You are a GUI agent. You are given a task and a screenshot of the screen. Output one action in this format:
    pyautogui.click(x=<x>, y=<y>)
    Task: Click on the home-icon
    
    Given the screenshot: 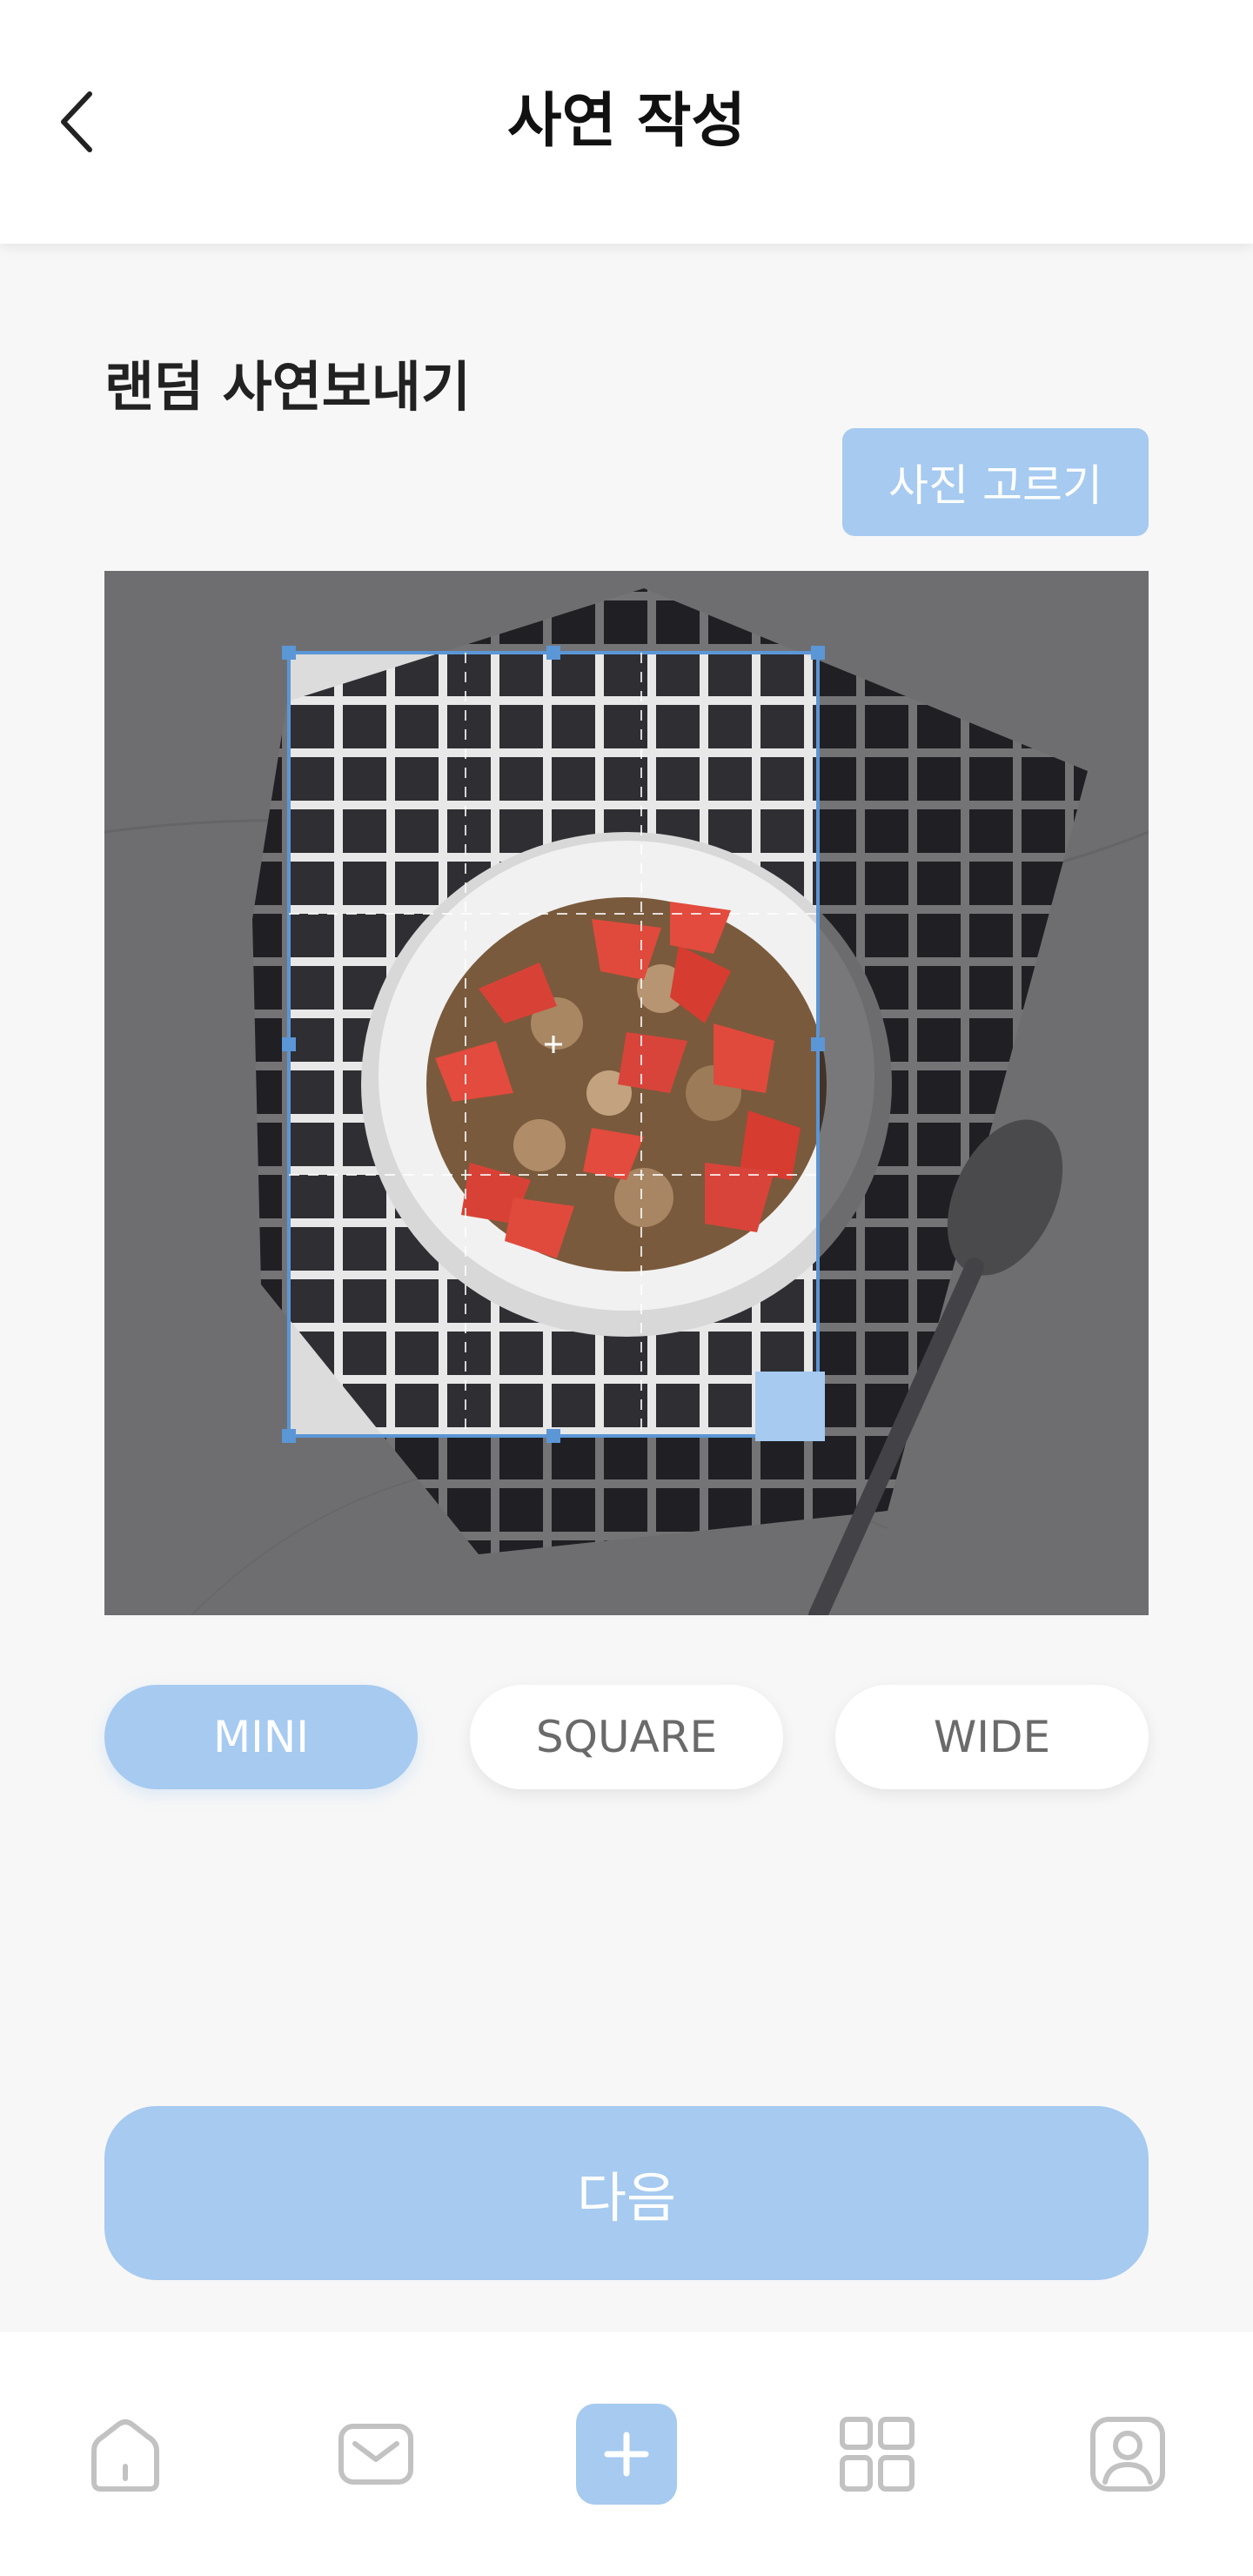 What is the action you would take?
    pyautogui.click(x=125, y=2455)
    